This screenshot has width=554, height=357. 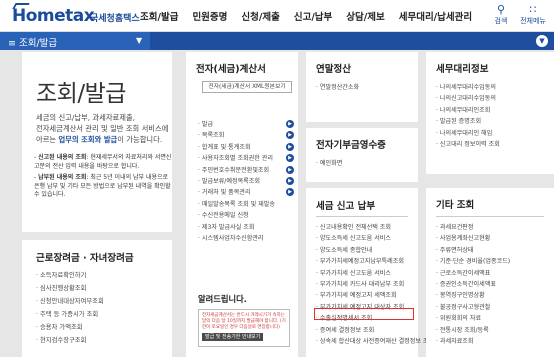 What do you see at coordinates (375, 261) in the screenshot?
I see `list-item: 부가가치세예정고지납부특례조회` at bounding box center [375, 261].